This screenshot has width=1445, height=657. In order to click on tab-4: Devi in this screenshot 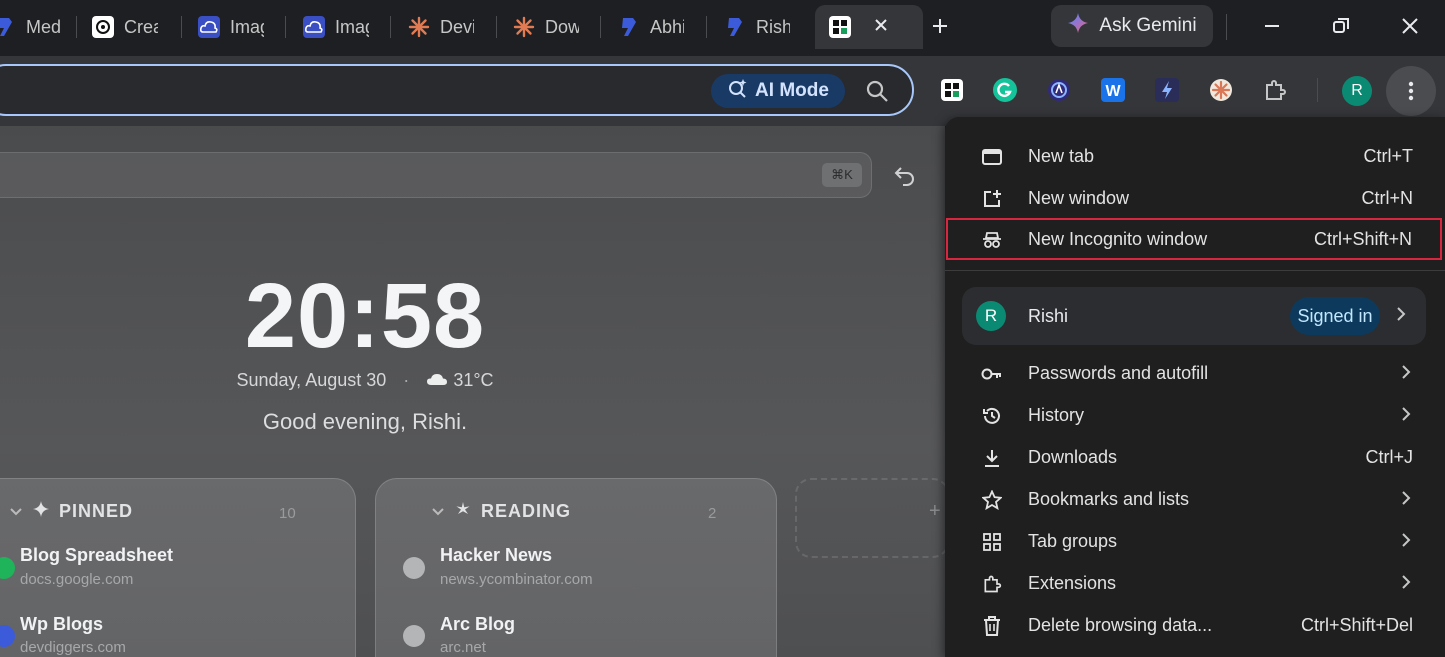, I will do `click(441, 27)`.